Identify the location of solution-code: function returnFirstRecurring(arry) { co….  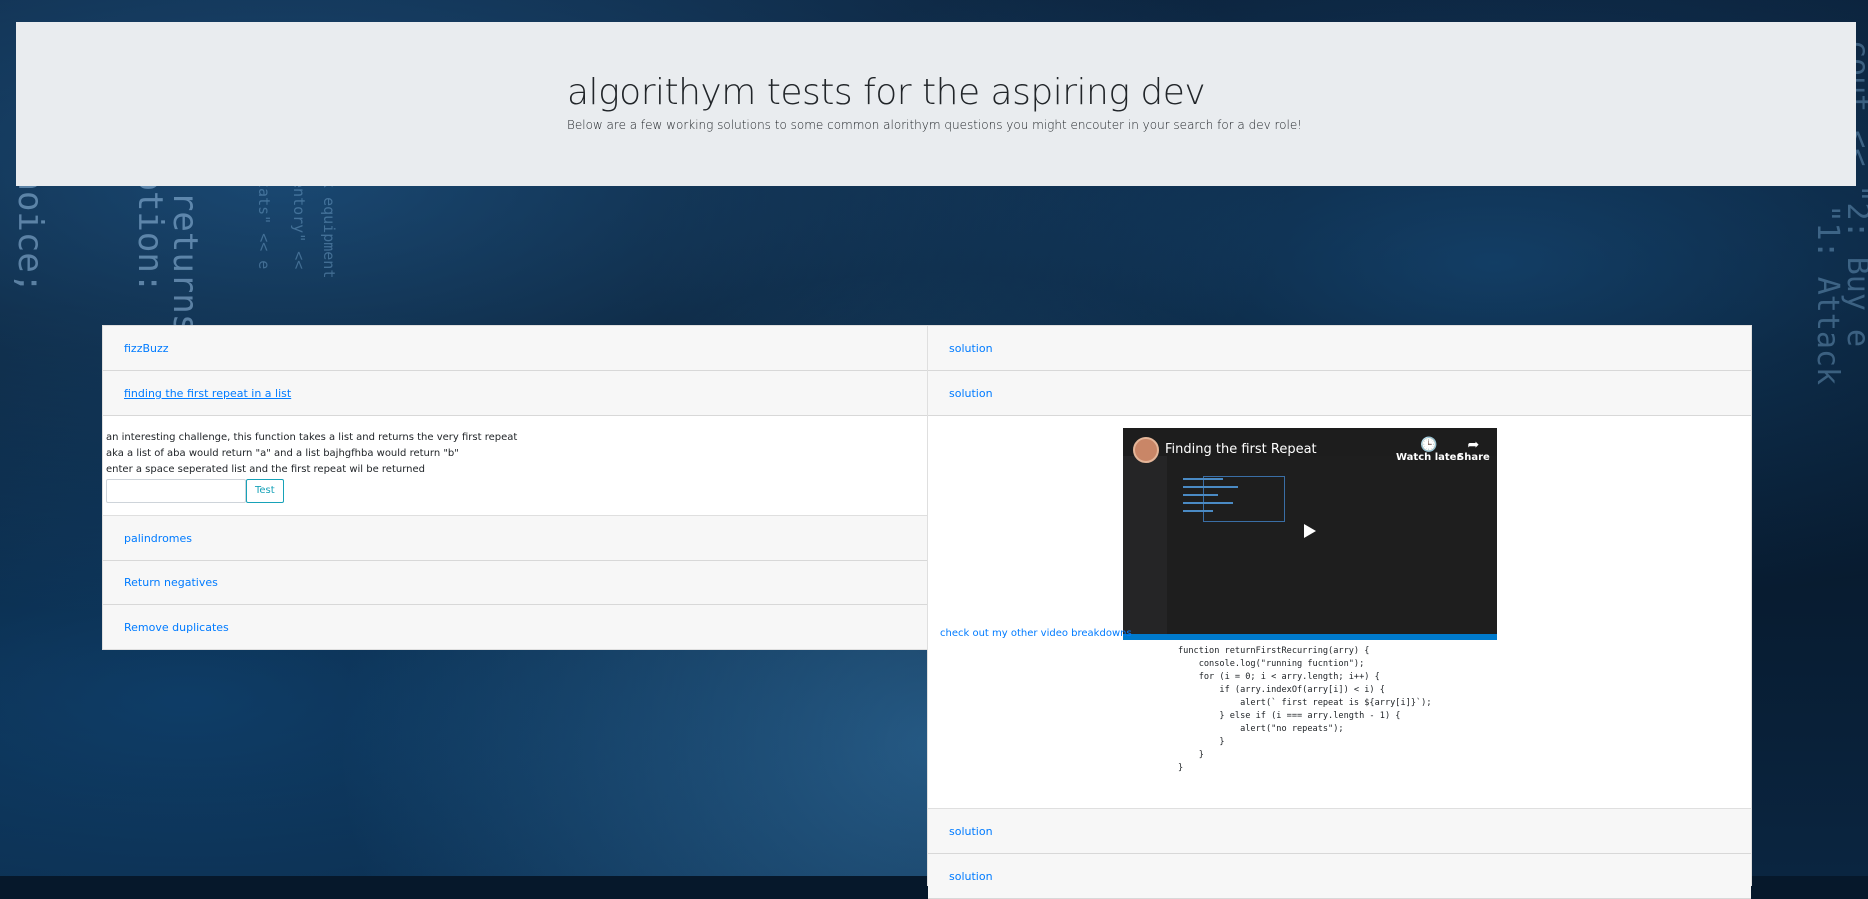
(1305, 709).